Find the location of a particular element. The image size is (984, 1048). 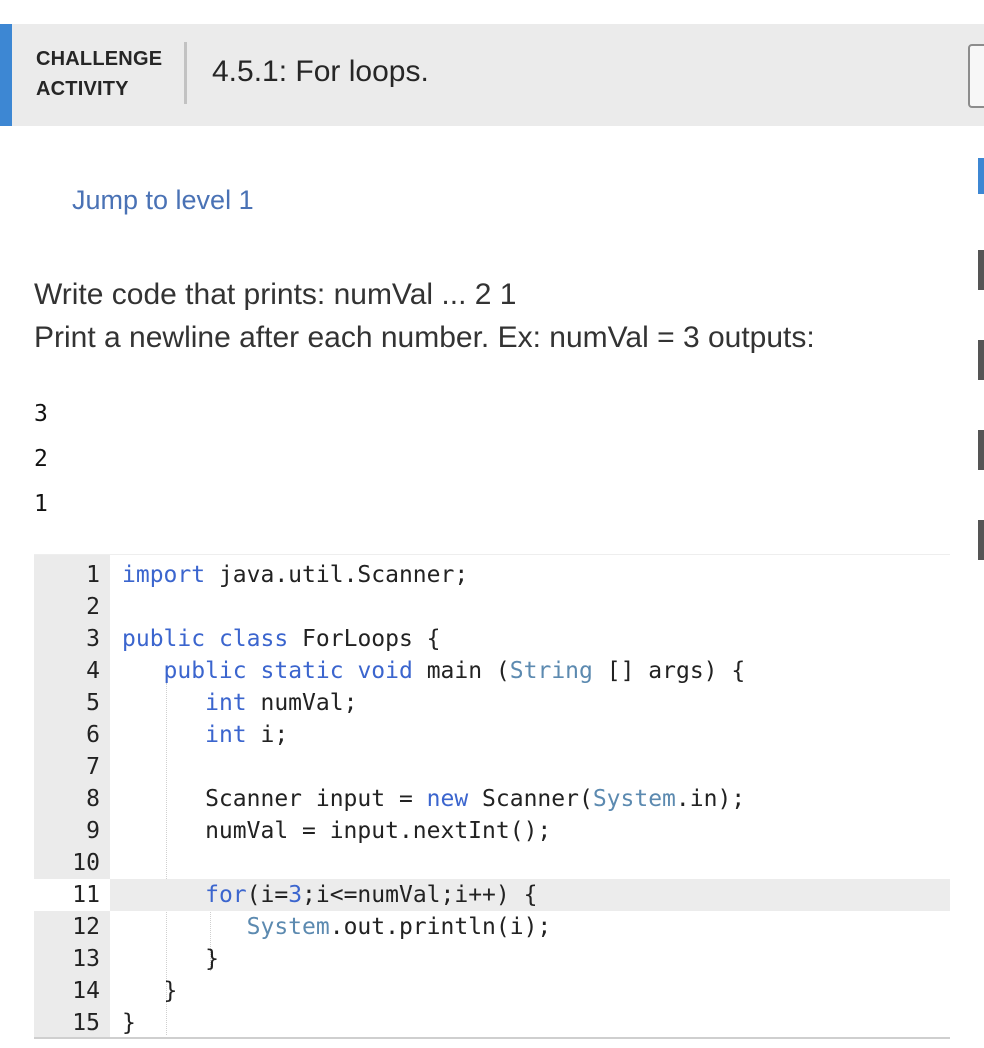

level-2-marker is located at coordinates (981, 270).